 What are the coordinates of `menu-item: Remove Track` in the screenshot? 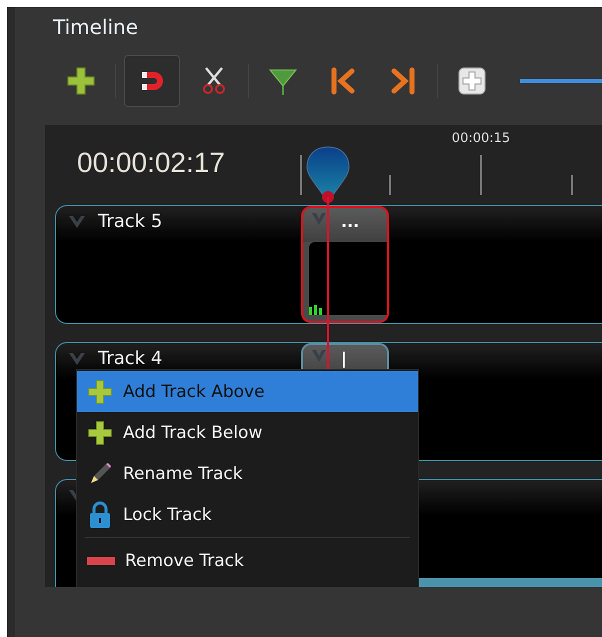 It's located at (247, 560).